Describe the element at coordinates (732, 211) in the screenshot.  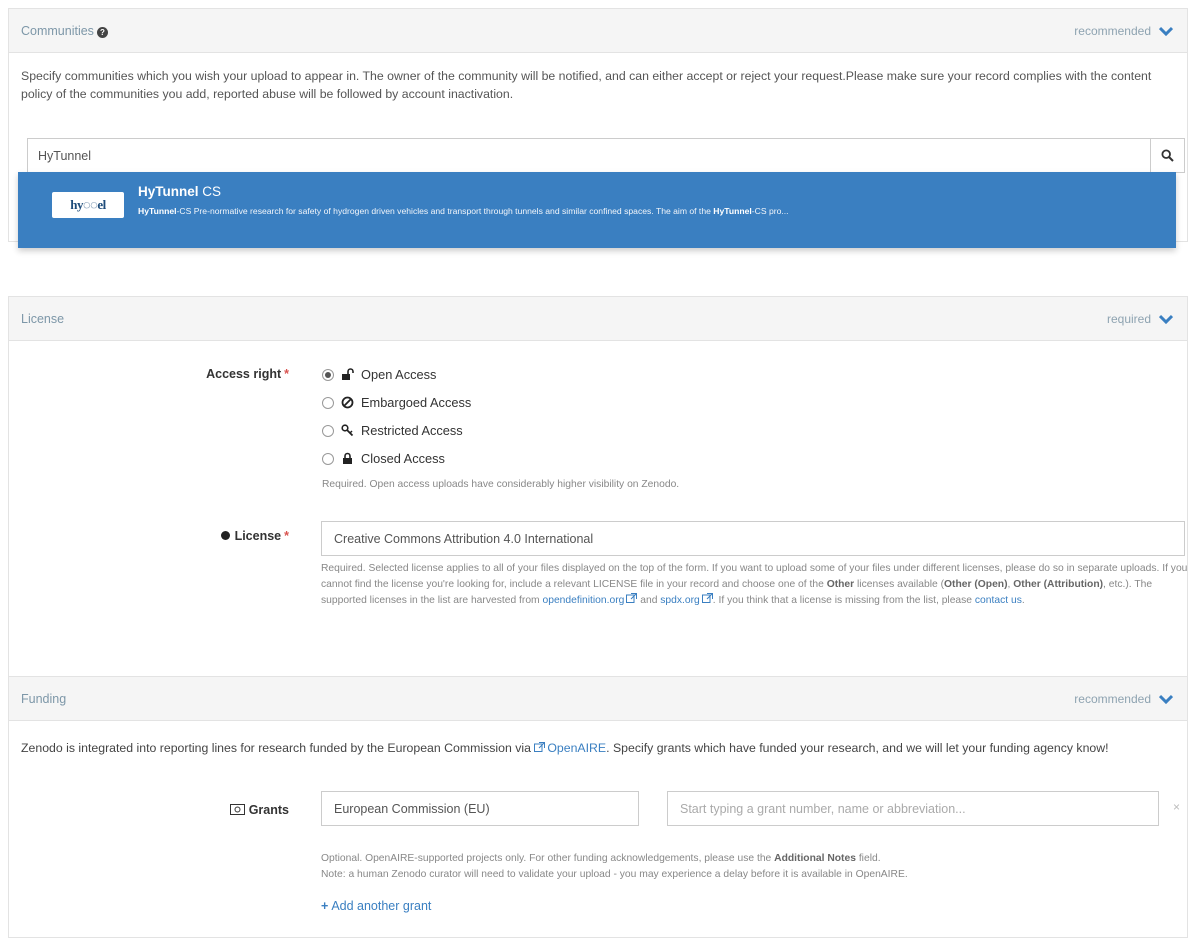
I see `desc-highlight-2: HyTunnel` at that location.